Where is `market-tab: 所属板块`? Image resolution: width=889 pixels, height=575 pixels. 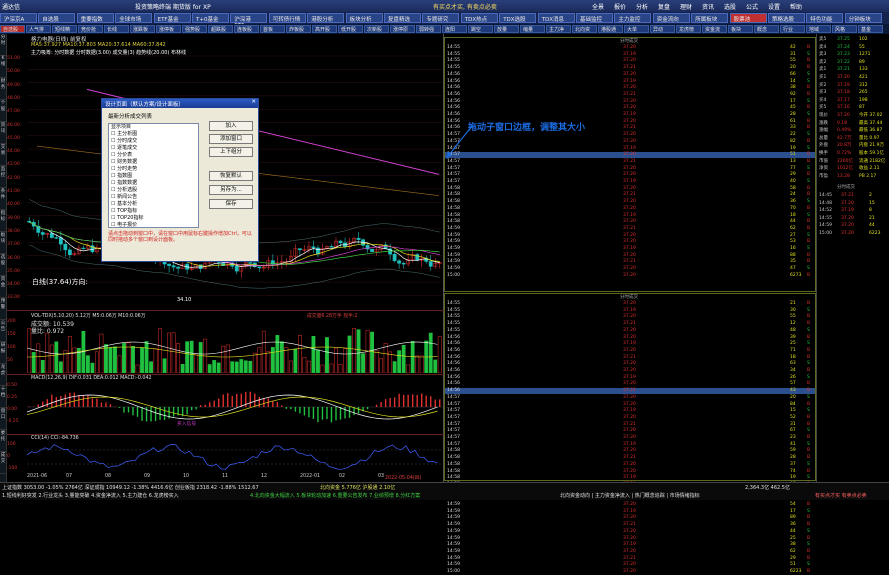
market-tab: 所属板块 is located at coordinates (710, 18).